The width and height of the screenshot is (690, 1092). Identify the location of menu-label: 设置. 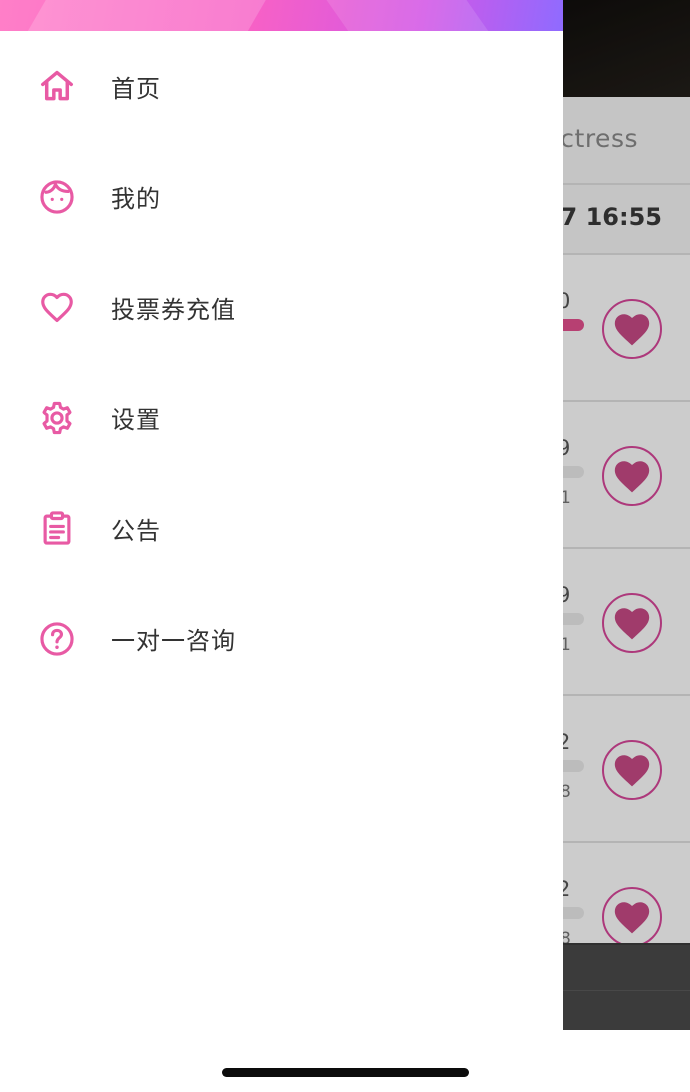
(136, 420).